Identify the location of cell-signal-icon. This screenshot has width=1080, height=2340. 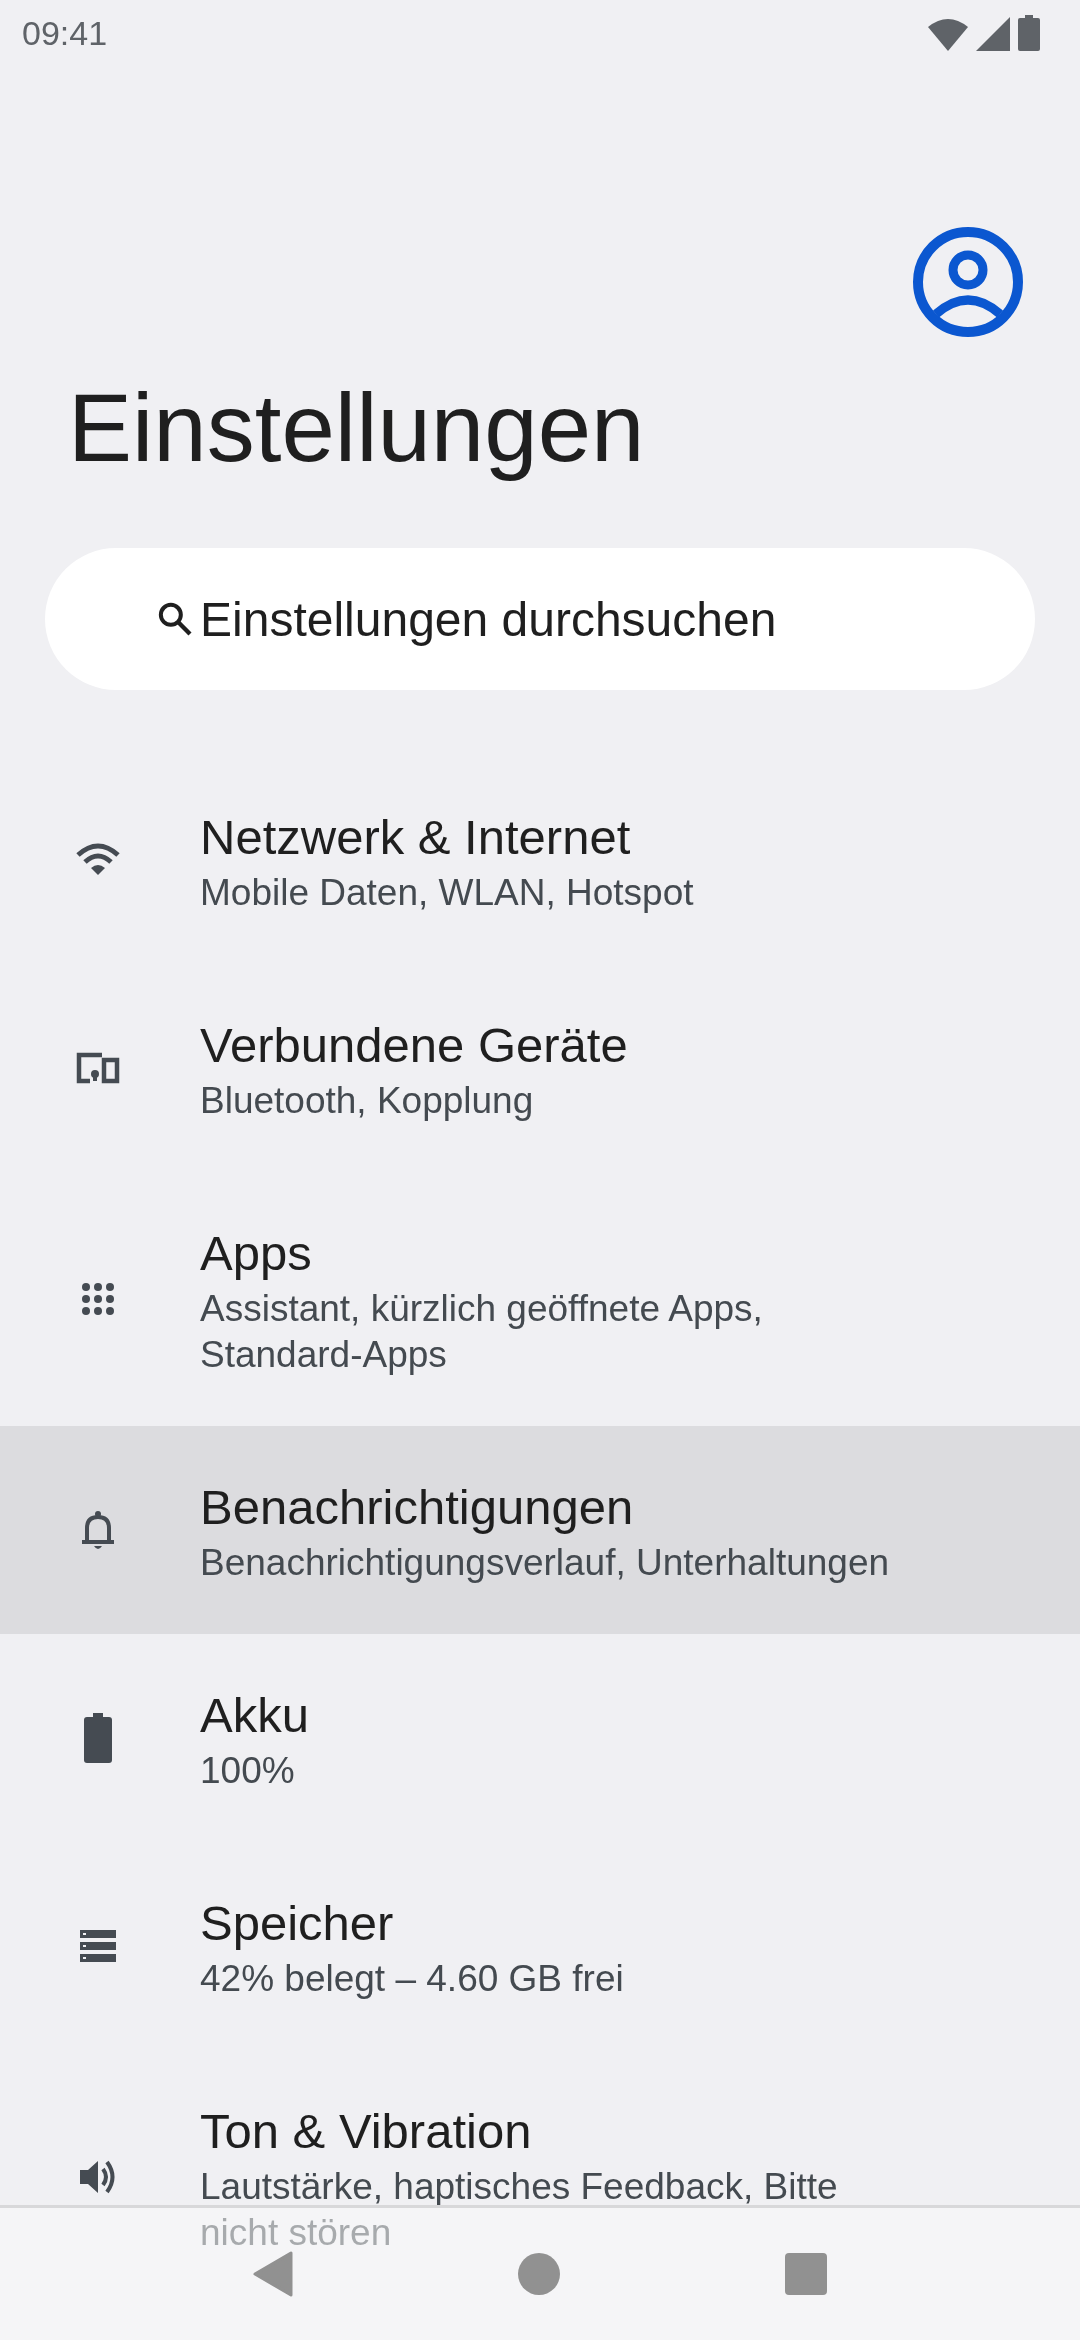
(993, 34).